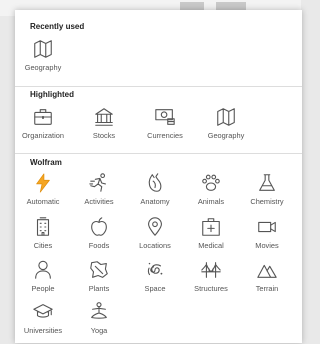 This screenshot has height=344, width=320. What do you see at coordinates (267, 288) in the screenshot?
I see `item-label: Terrain` at bounding box center [267, 288].